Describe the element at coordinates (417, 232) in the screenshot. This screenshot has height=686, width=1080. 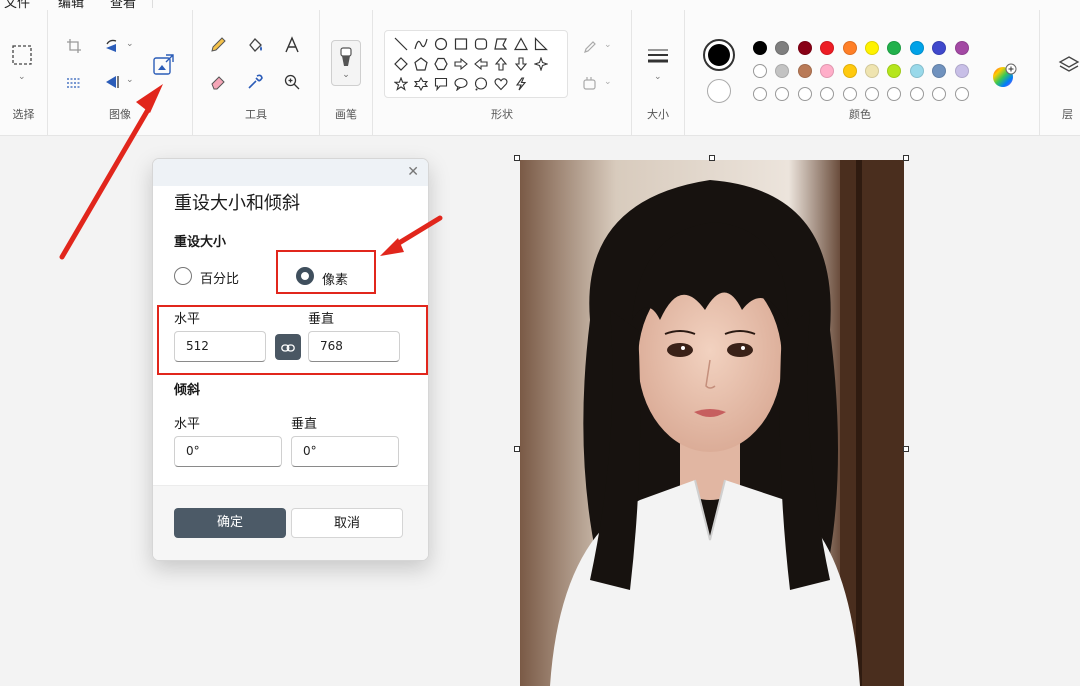
I see `arrow-to-pixels-option` at that location.